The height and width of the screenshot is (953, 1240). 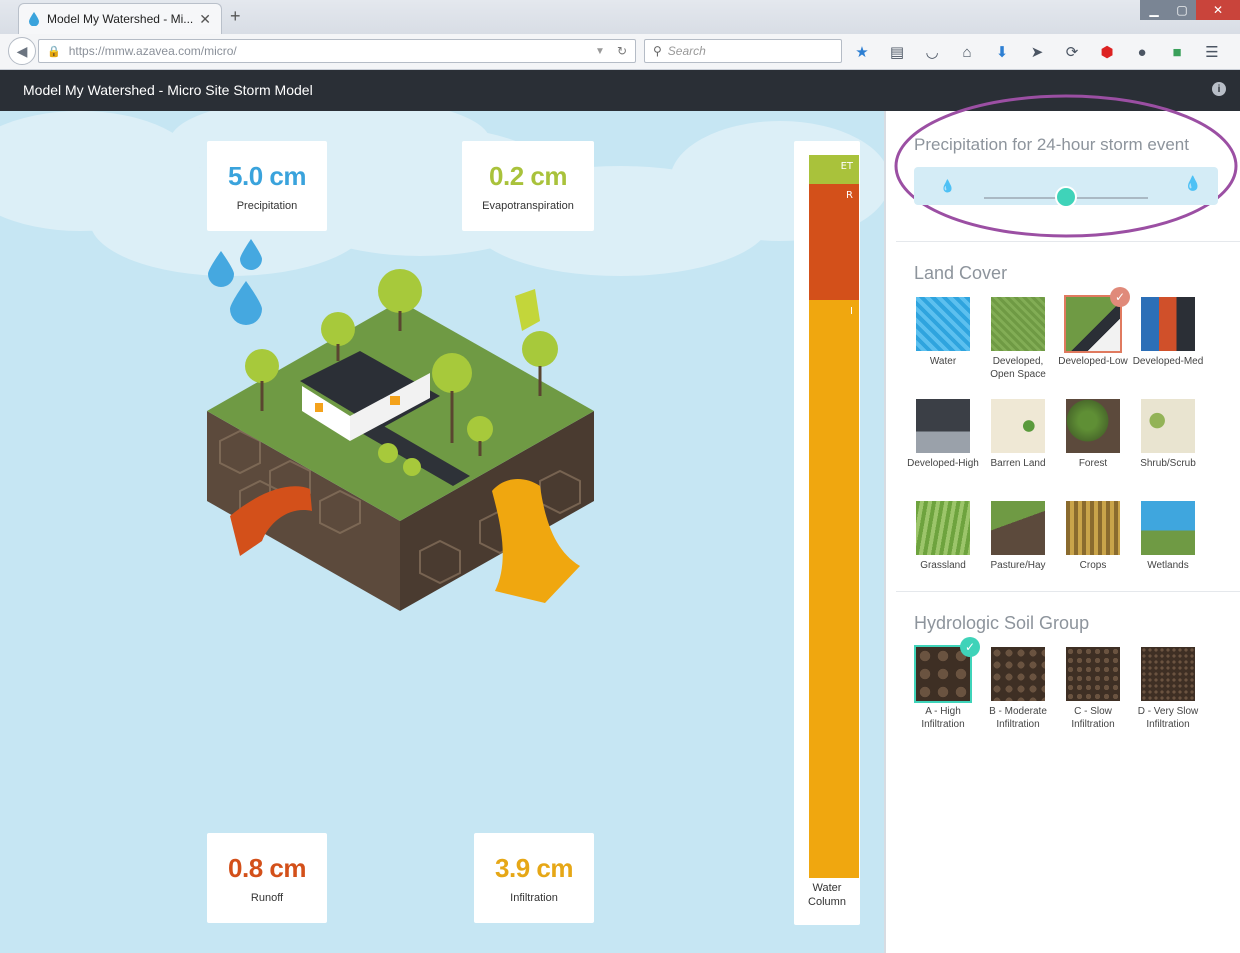 What do you see at coordinates (827, 888) in the screenshot?
I see `water-column-label-line1: Water` at bounding box center [827, 888].